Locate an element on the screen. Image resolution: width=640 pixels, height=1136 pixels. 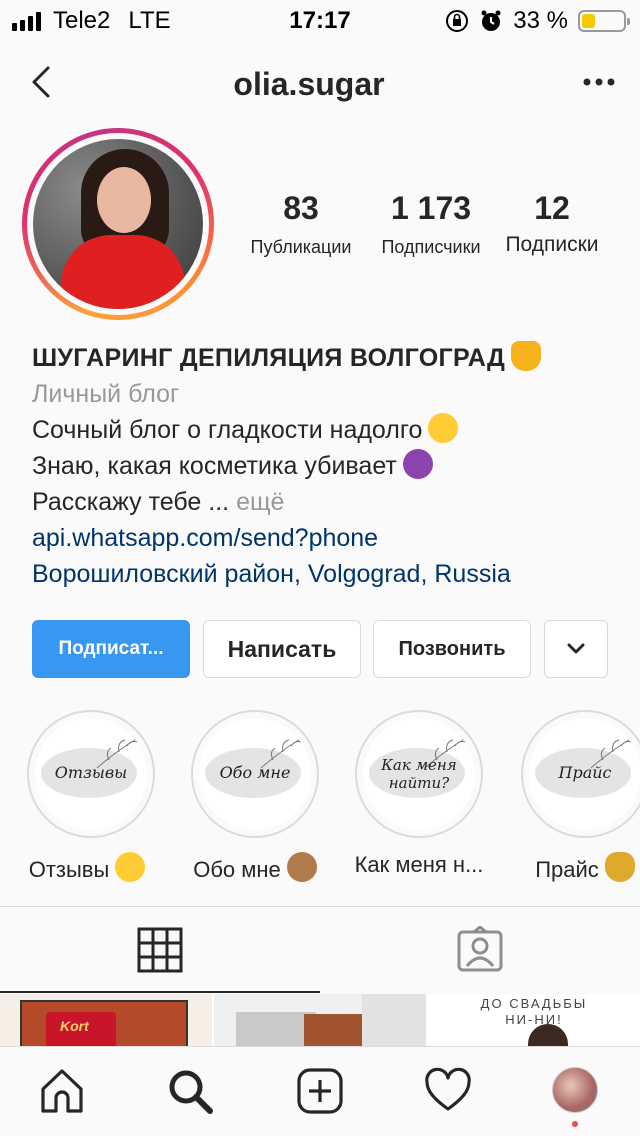
battery-percent: 33 % is located at coordinates (540, 20).